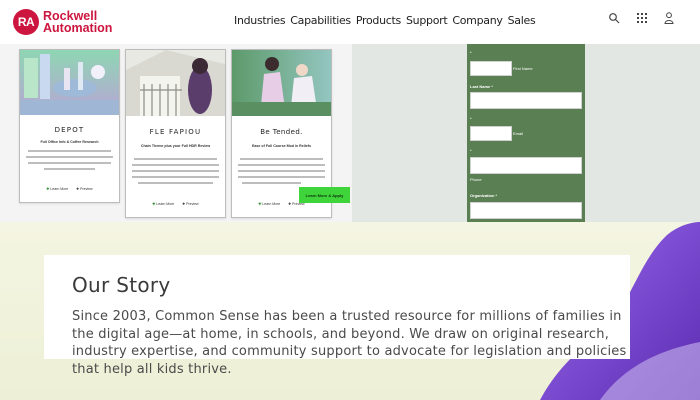  Describe the element at coordinates (78, 28) in the screenshot. I see `logo-line-2: Automation` at that location.